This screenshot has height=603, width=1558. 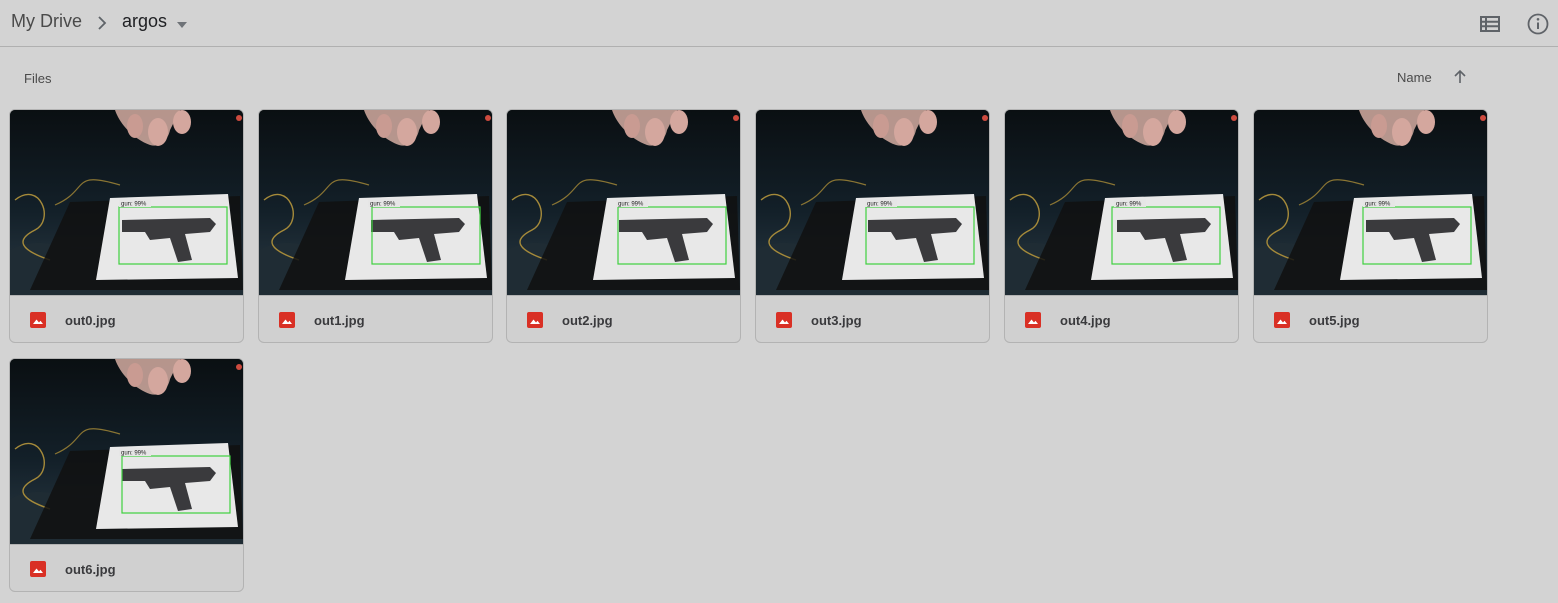 I want to click on file-card-out4: gun: 99% out4.jpg, so click(x=1121, y=226).